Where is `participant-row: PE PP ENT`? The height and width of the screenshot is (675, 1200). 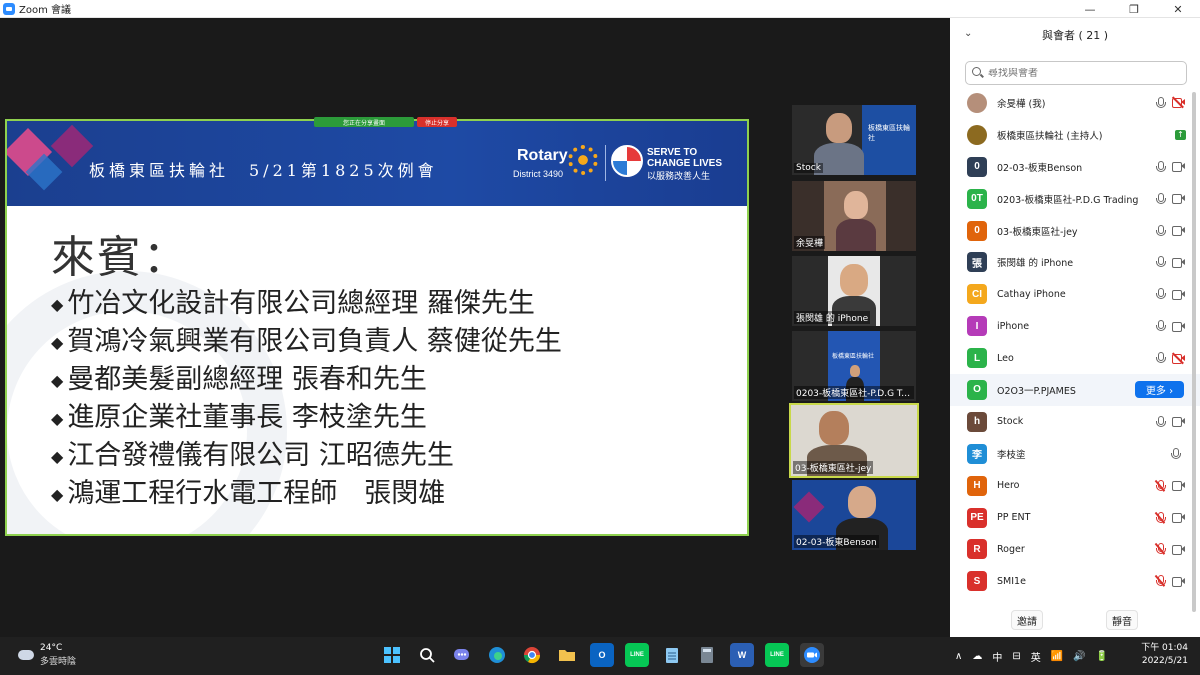
participant-row: PE PP ENT is located at coordinates (1075, 518).